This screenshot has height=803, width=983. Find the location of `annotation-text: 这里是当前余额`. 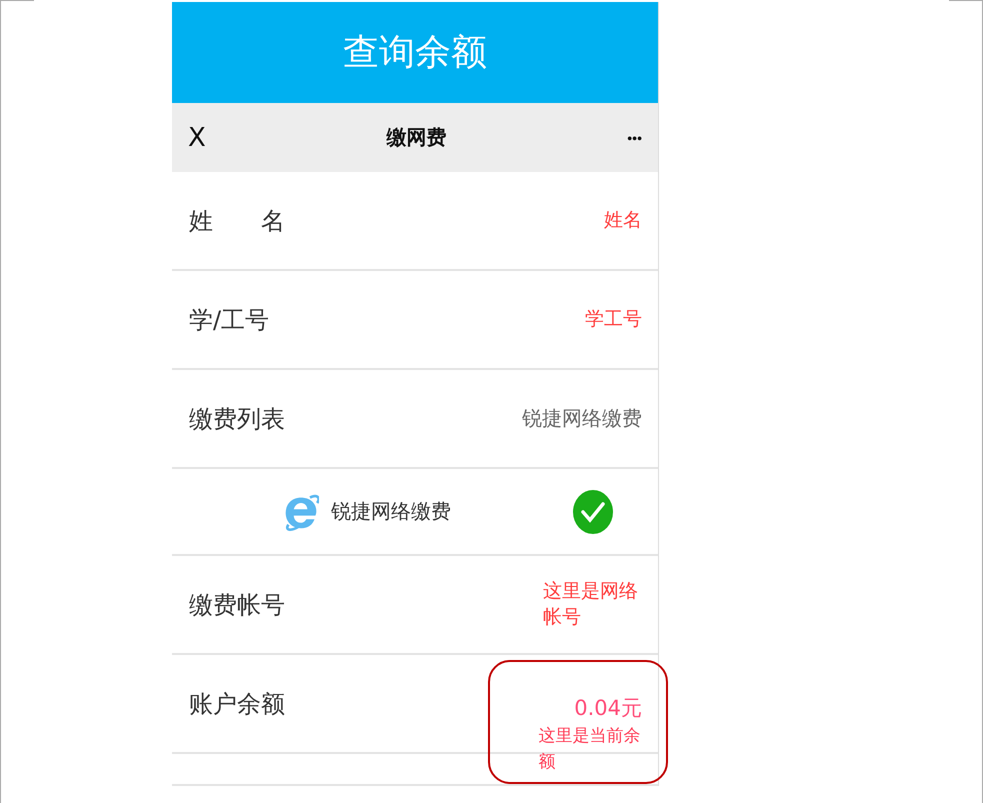

annotation-text: 这里是当前余额 is located at coordinates (590, 749).